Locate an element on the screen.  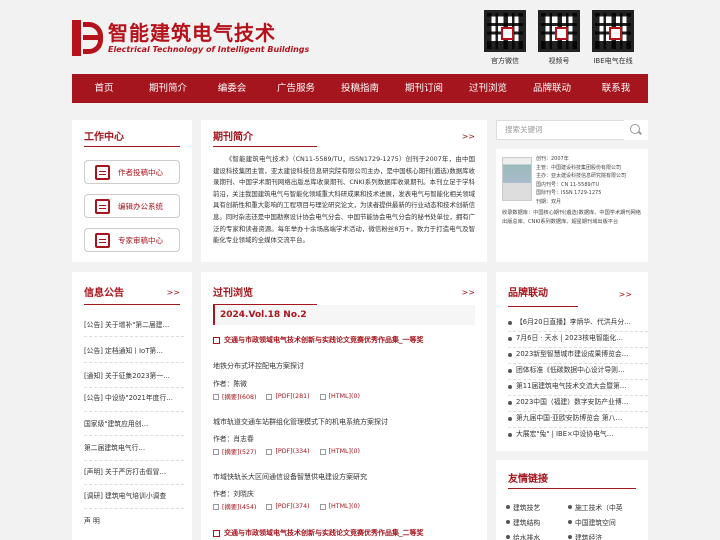
article-title: 地铁分布式环控配电方案探讨 is located at coordinates (258, 366).